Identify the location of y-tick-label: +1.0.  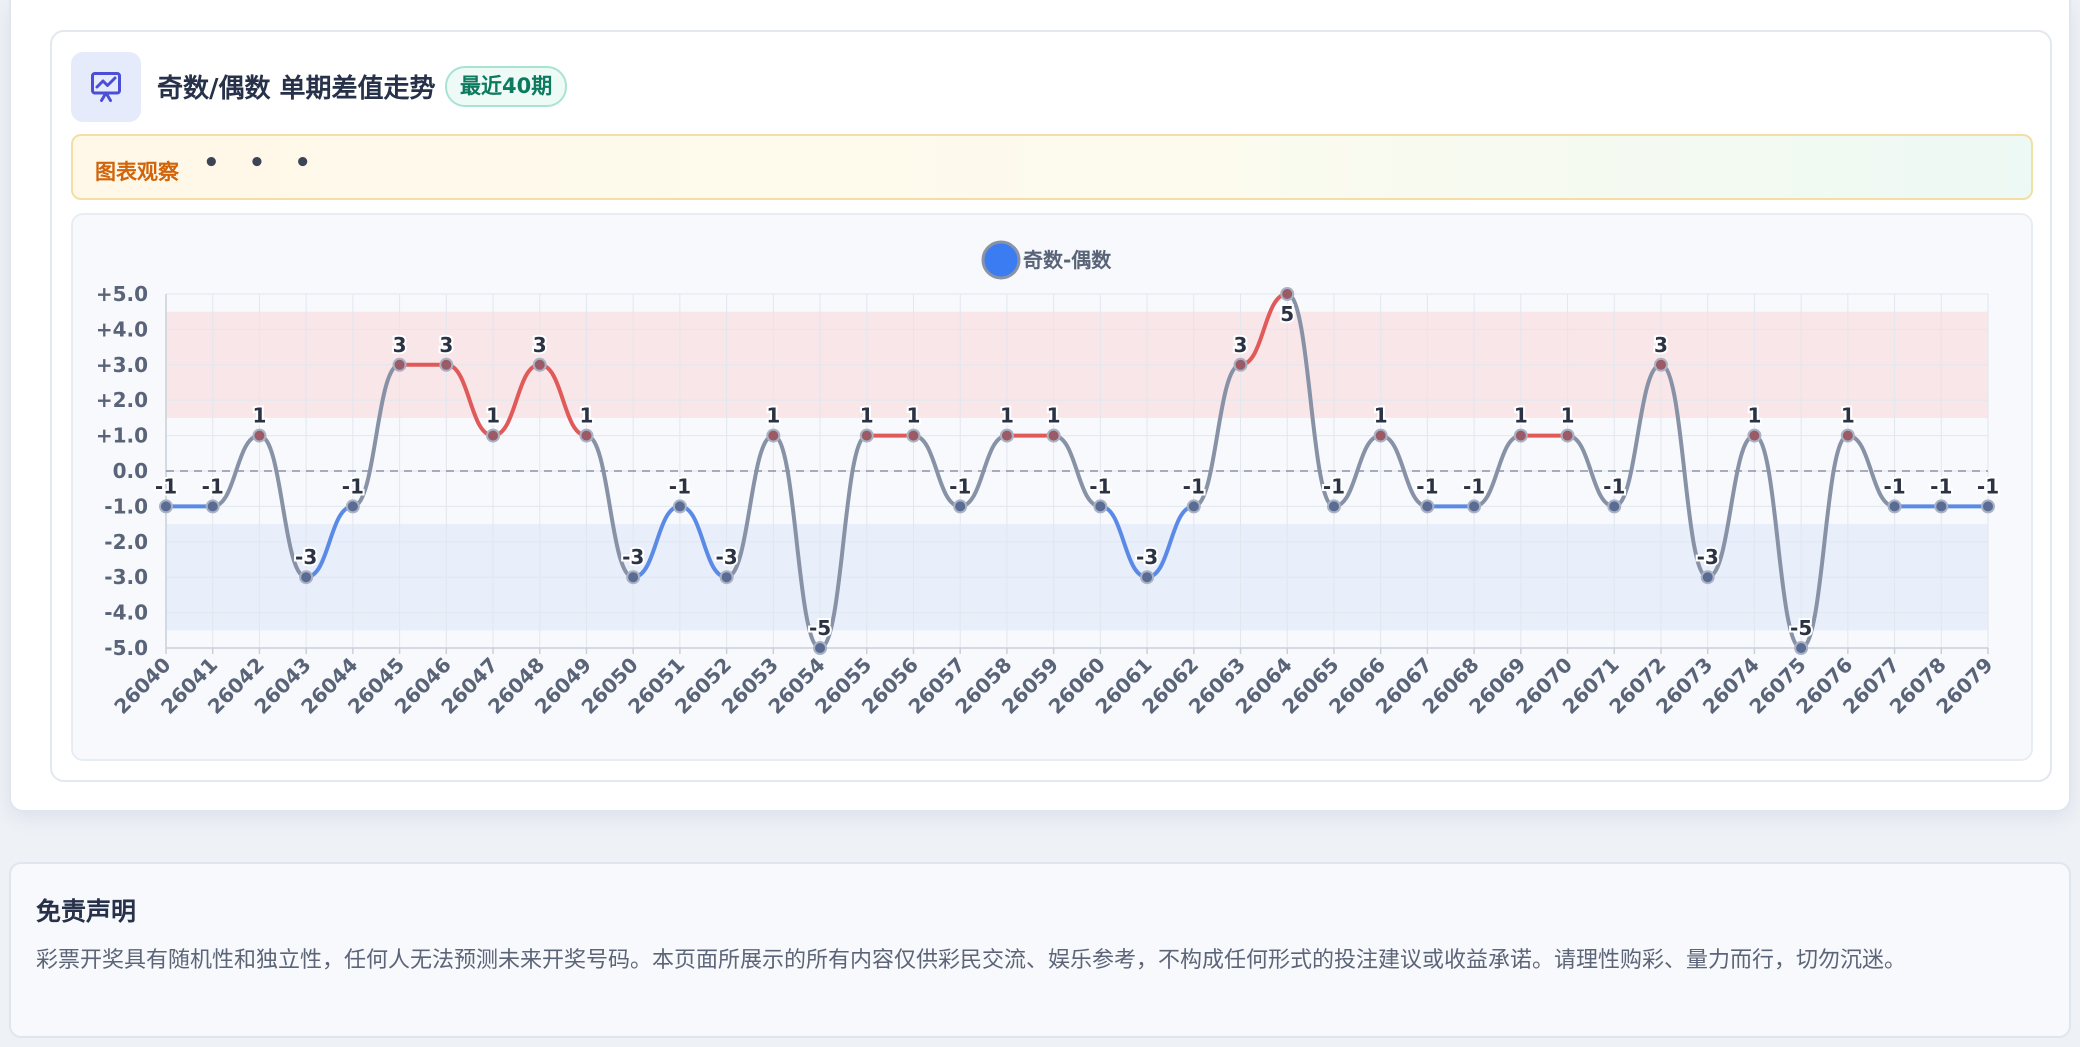
(122, 436).